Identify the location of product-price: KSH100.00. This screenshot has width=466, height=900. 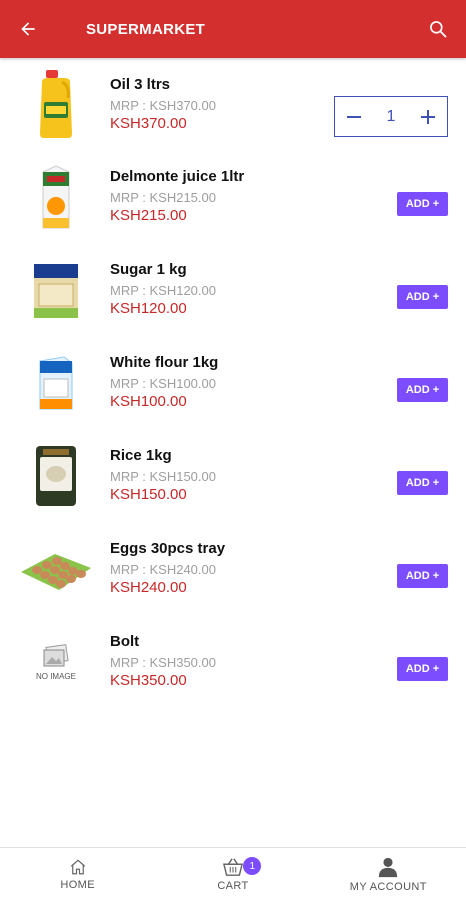
(148, 401).